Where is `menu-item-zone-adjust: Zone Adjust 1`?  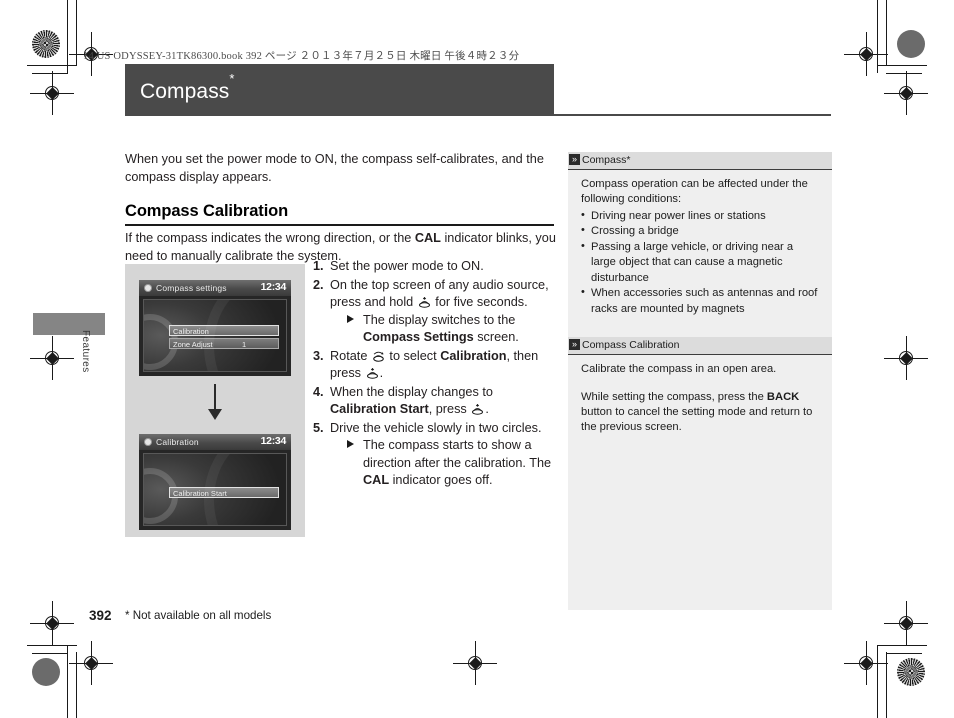
menu-item-zone-adjust: Zone Adjust 1 is located at coordinates (224, 343).